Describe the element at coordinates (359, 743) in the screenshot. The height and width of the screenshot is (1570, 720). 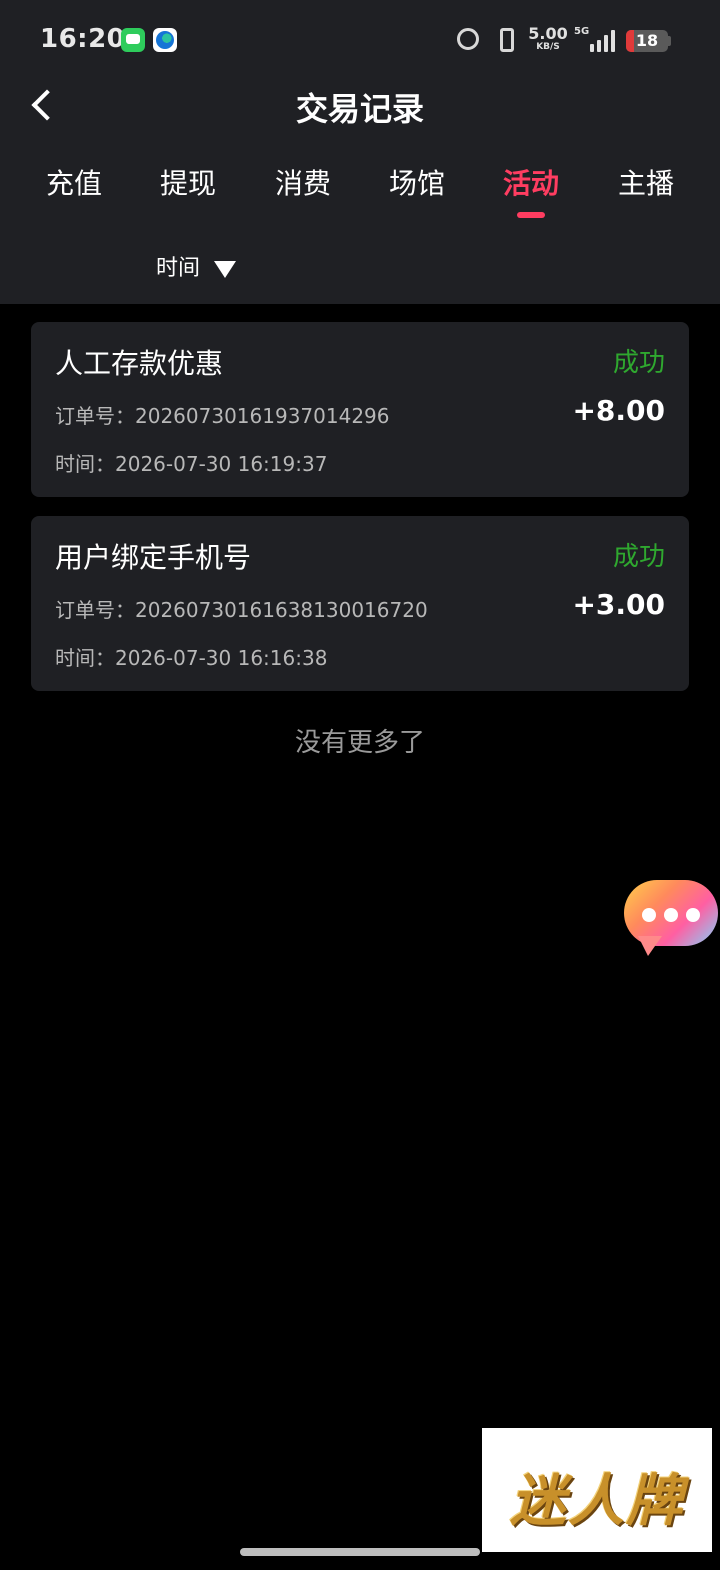
I see `no-more-text: 没有更多了` at that location.